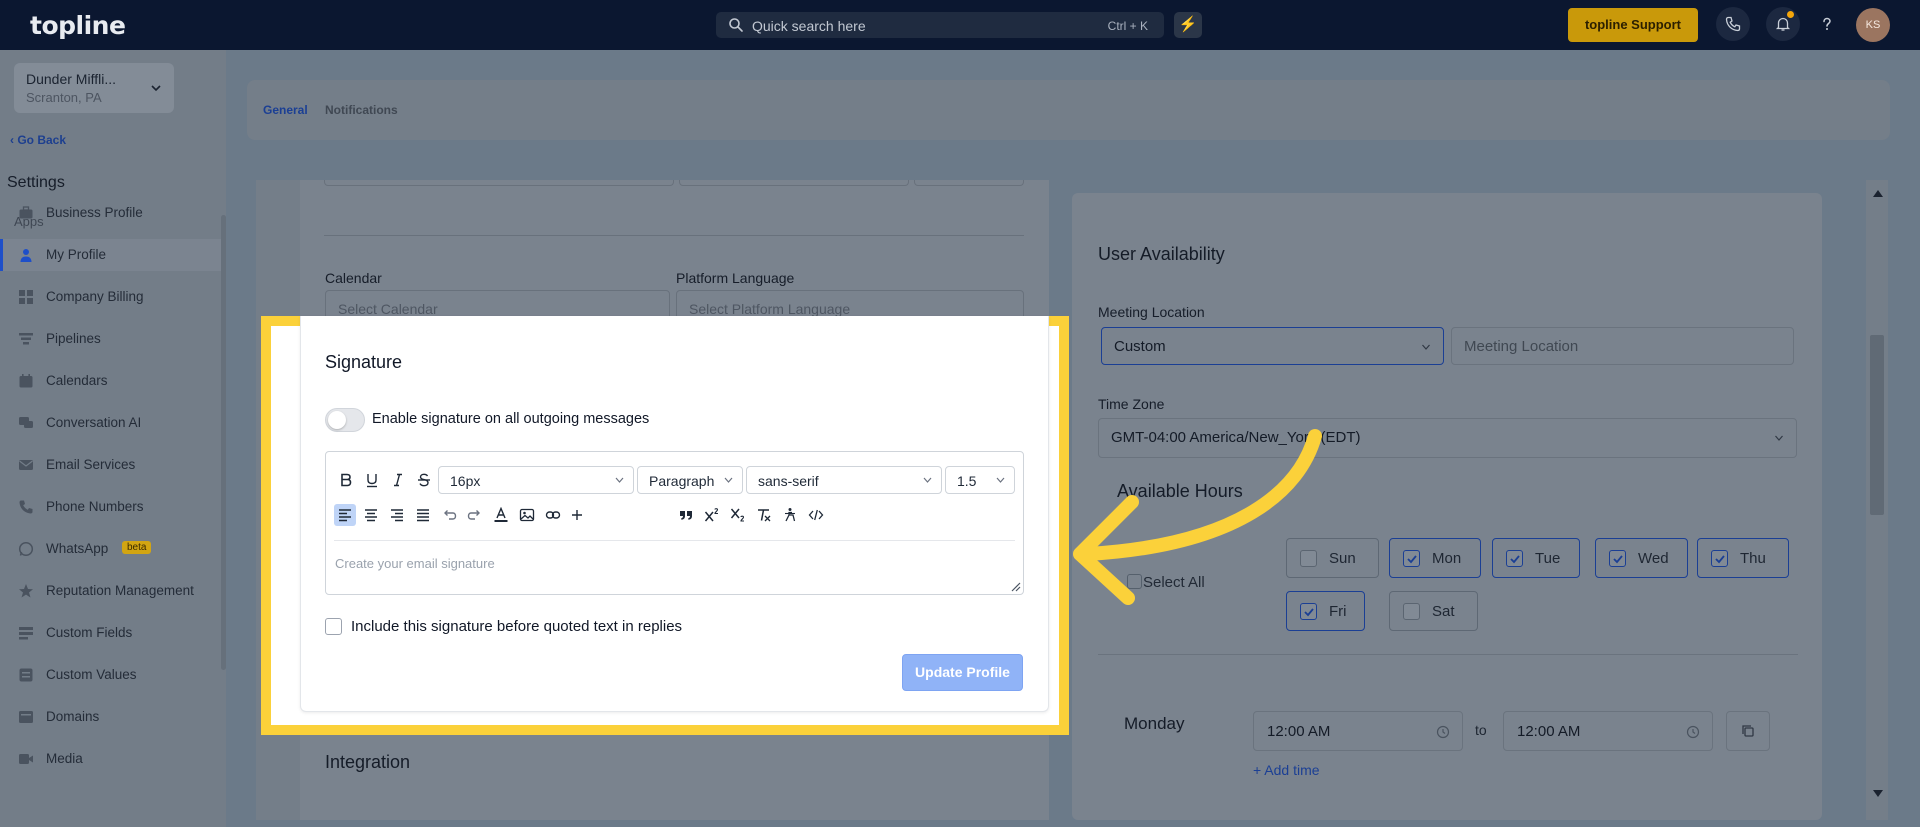 The height and width of the screenshot is (827, 1920). What do you see at coordinates (1447, 438) in the screenshot?
I see `time-zone-select: GMT-04:00 America/New_York (EDT)` at bounding box center [1447, 438].